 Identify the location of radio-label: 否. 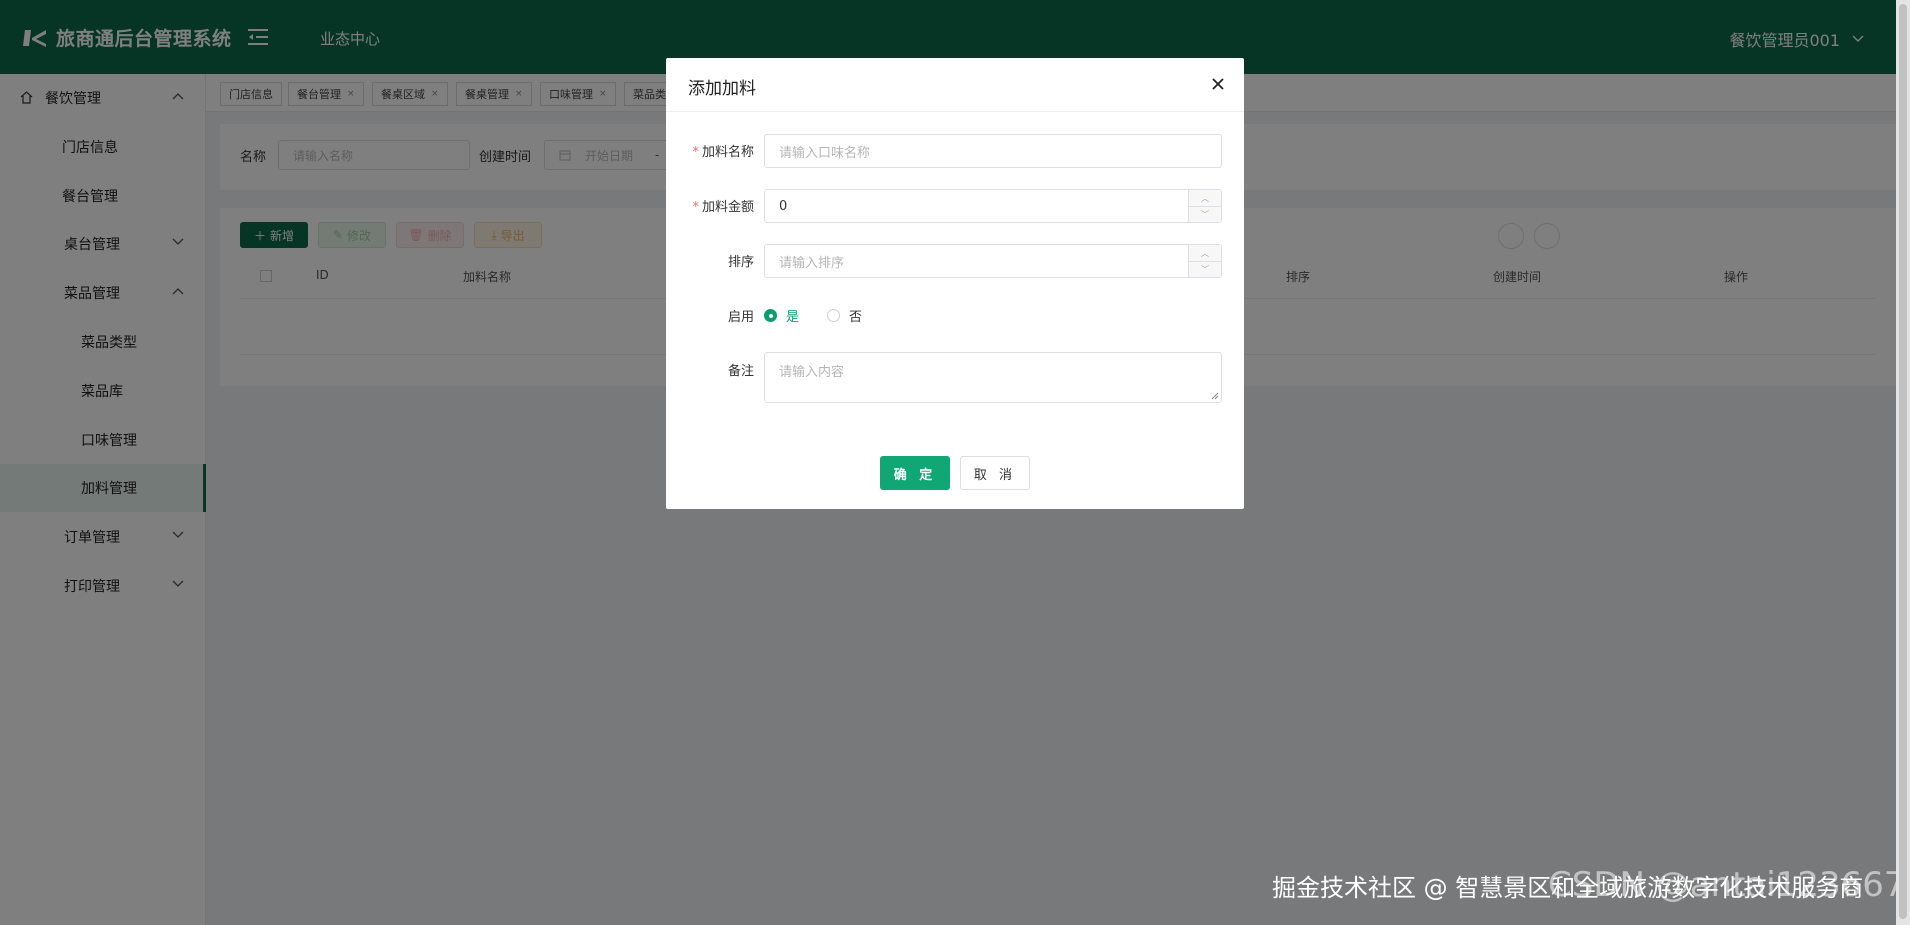
(856, 317).